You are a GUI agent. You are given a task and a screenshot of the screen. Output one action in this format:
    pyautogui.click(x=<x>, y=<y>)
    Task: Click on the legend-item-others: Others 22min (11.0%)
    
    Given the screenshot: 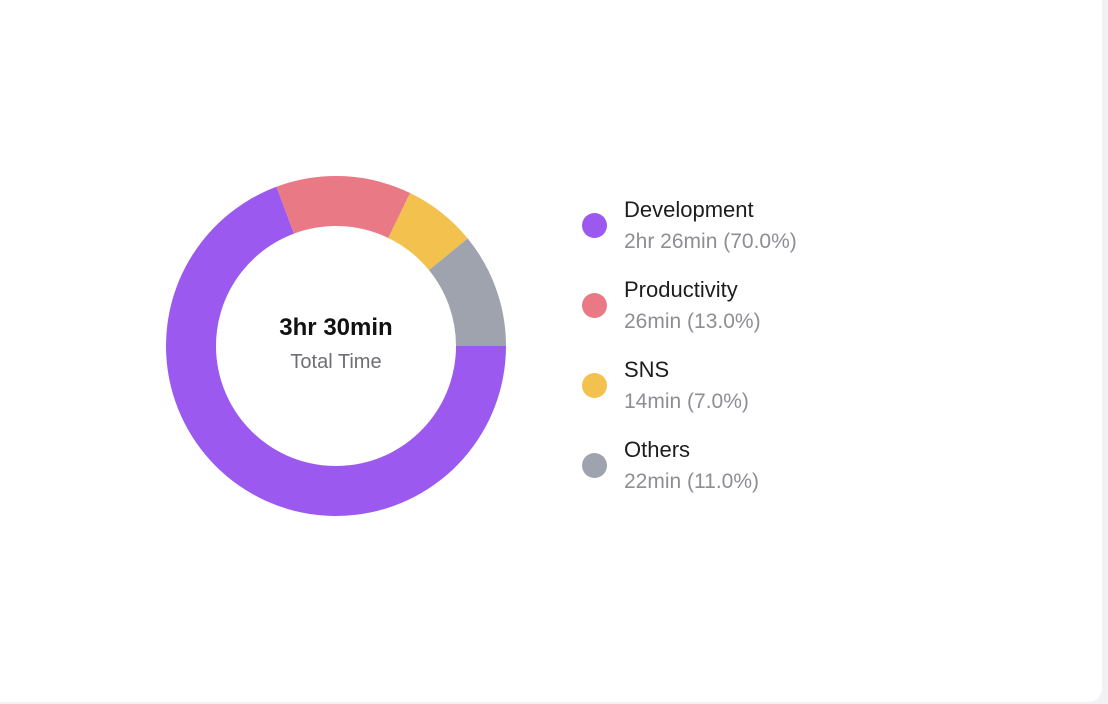 What is the action you would take?
    pyautogui.click(x=792, y=474)
    